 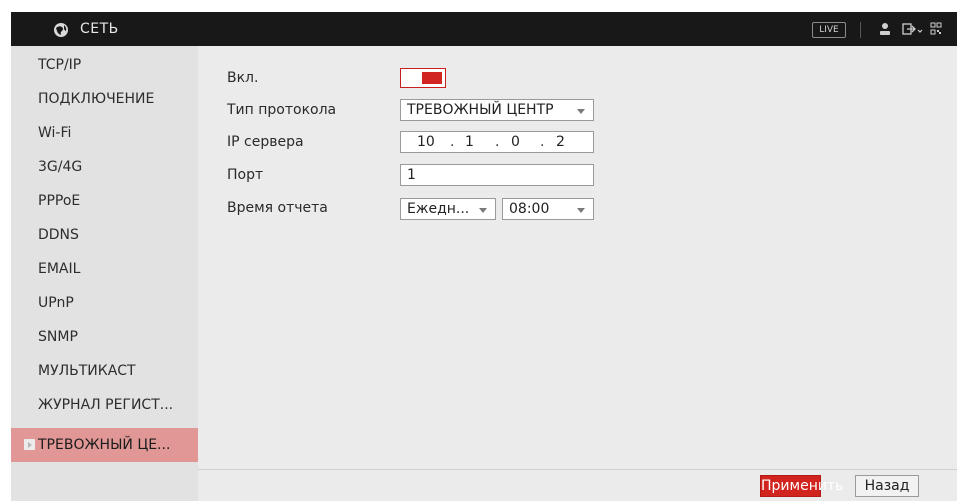 I want to click on enable-toggle, so click(x=423, y=78).